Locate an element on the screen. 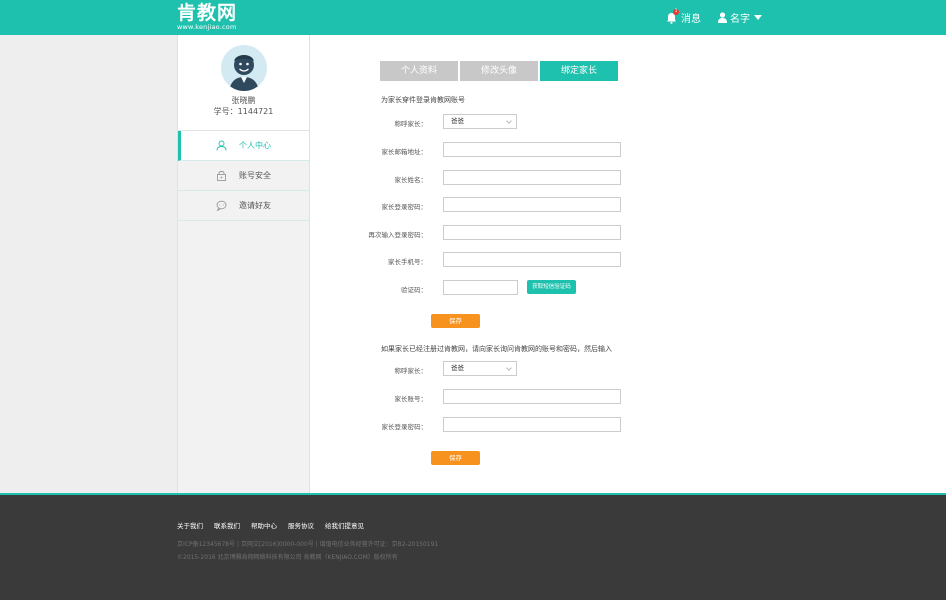 This screenshot has height=600, width=946. parent-password-confirm-field is located at coordinates (532, 232).